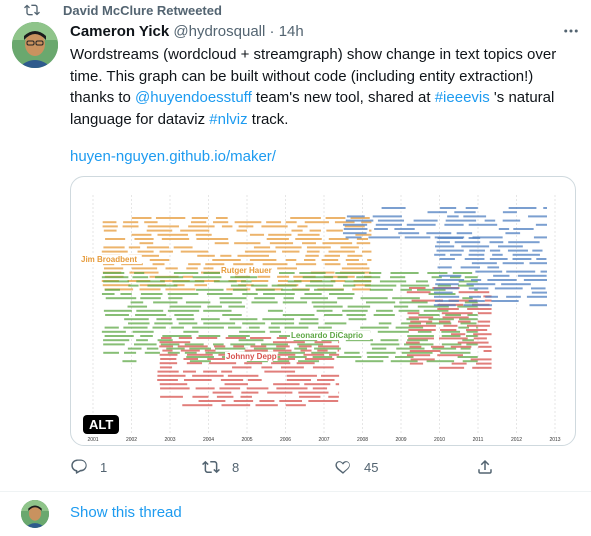 The image size is (591, 536). What do you see at coordinates (101, 424) in the screenshot?
I see `alt-badge: ALT` at bounding box center [101, 424].